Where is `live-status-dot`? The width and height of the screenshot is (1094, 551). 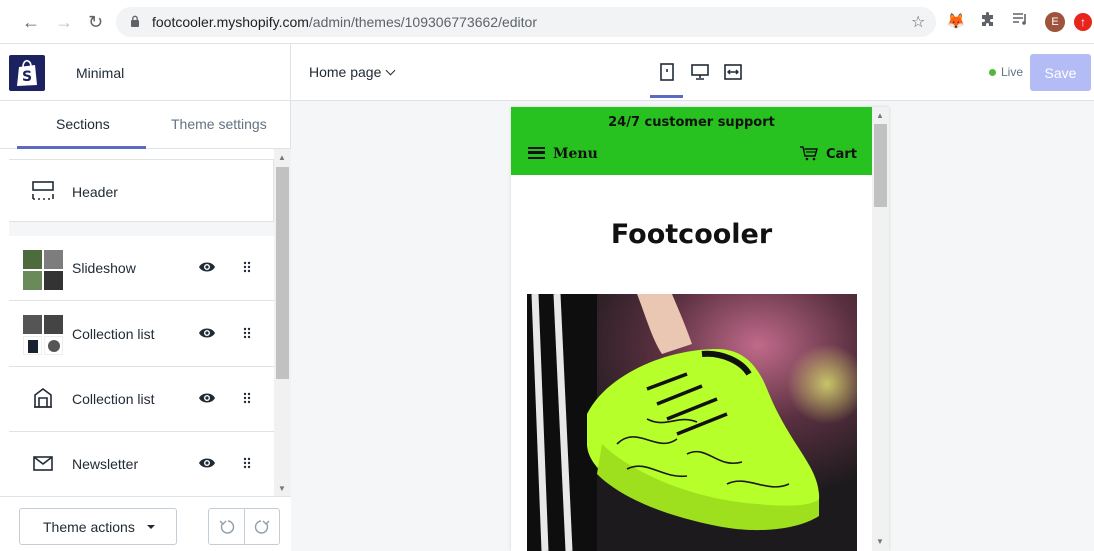
live-status-dot is located at coordinates (992, 72).